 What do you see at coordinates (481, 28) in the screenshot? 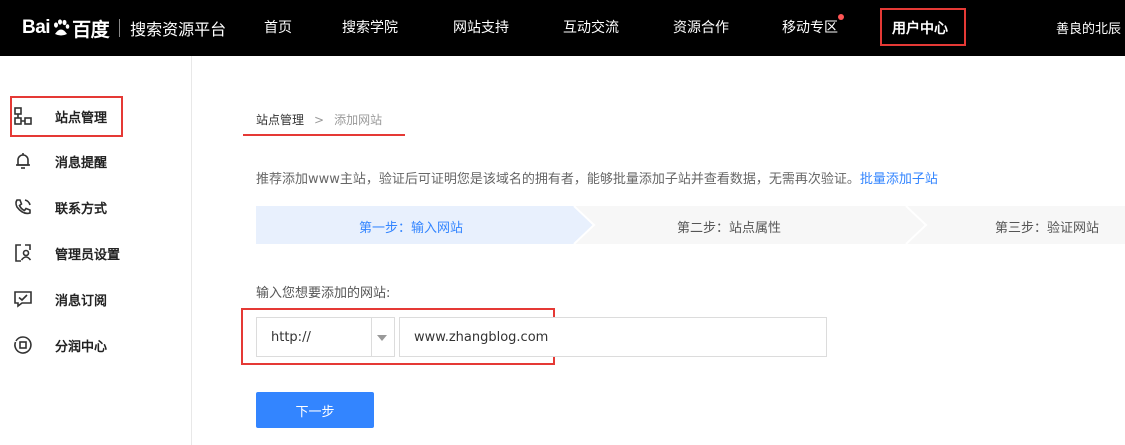
I see `nav-site-support: 网站支持` at bounding box center [481, 28].